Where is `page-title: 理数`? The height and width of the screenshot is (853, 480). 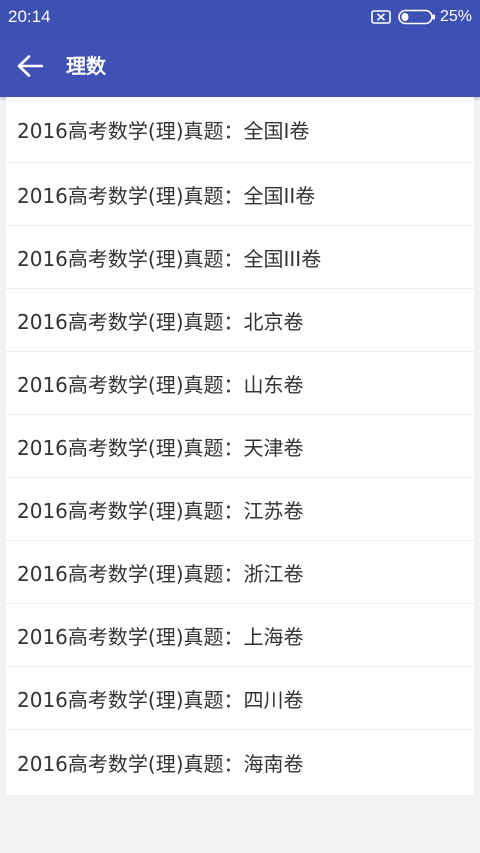 page-title: 理数 is located at coordinates (86, 66).